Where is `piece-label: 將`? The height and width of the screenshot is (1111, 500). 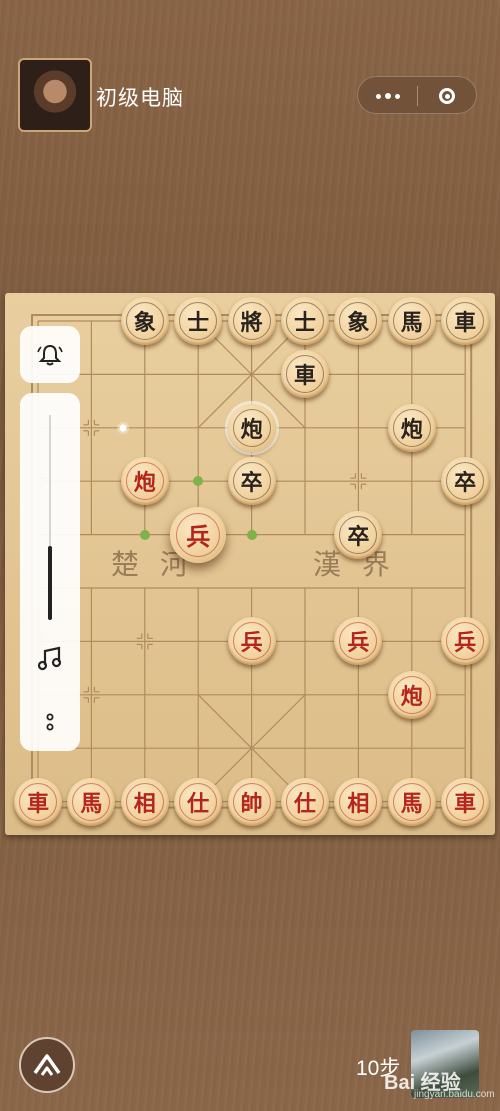 piece-label: 將 is located at coordinates (251, 321).